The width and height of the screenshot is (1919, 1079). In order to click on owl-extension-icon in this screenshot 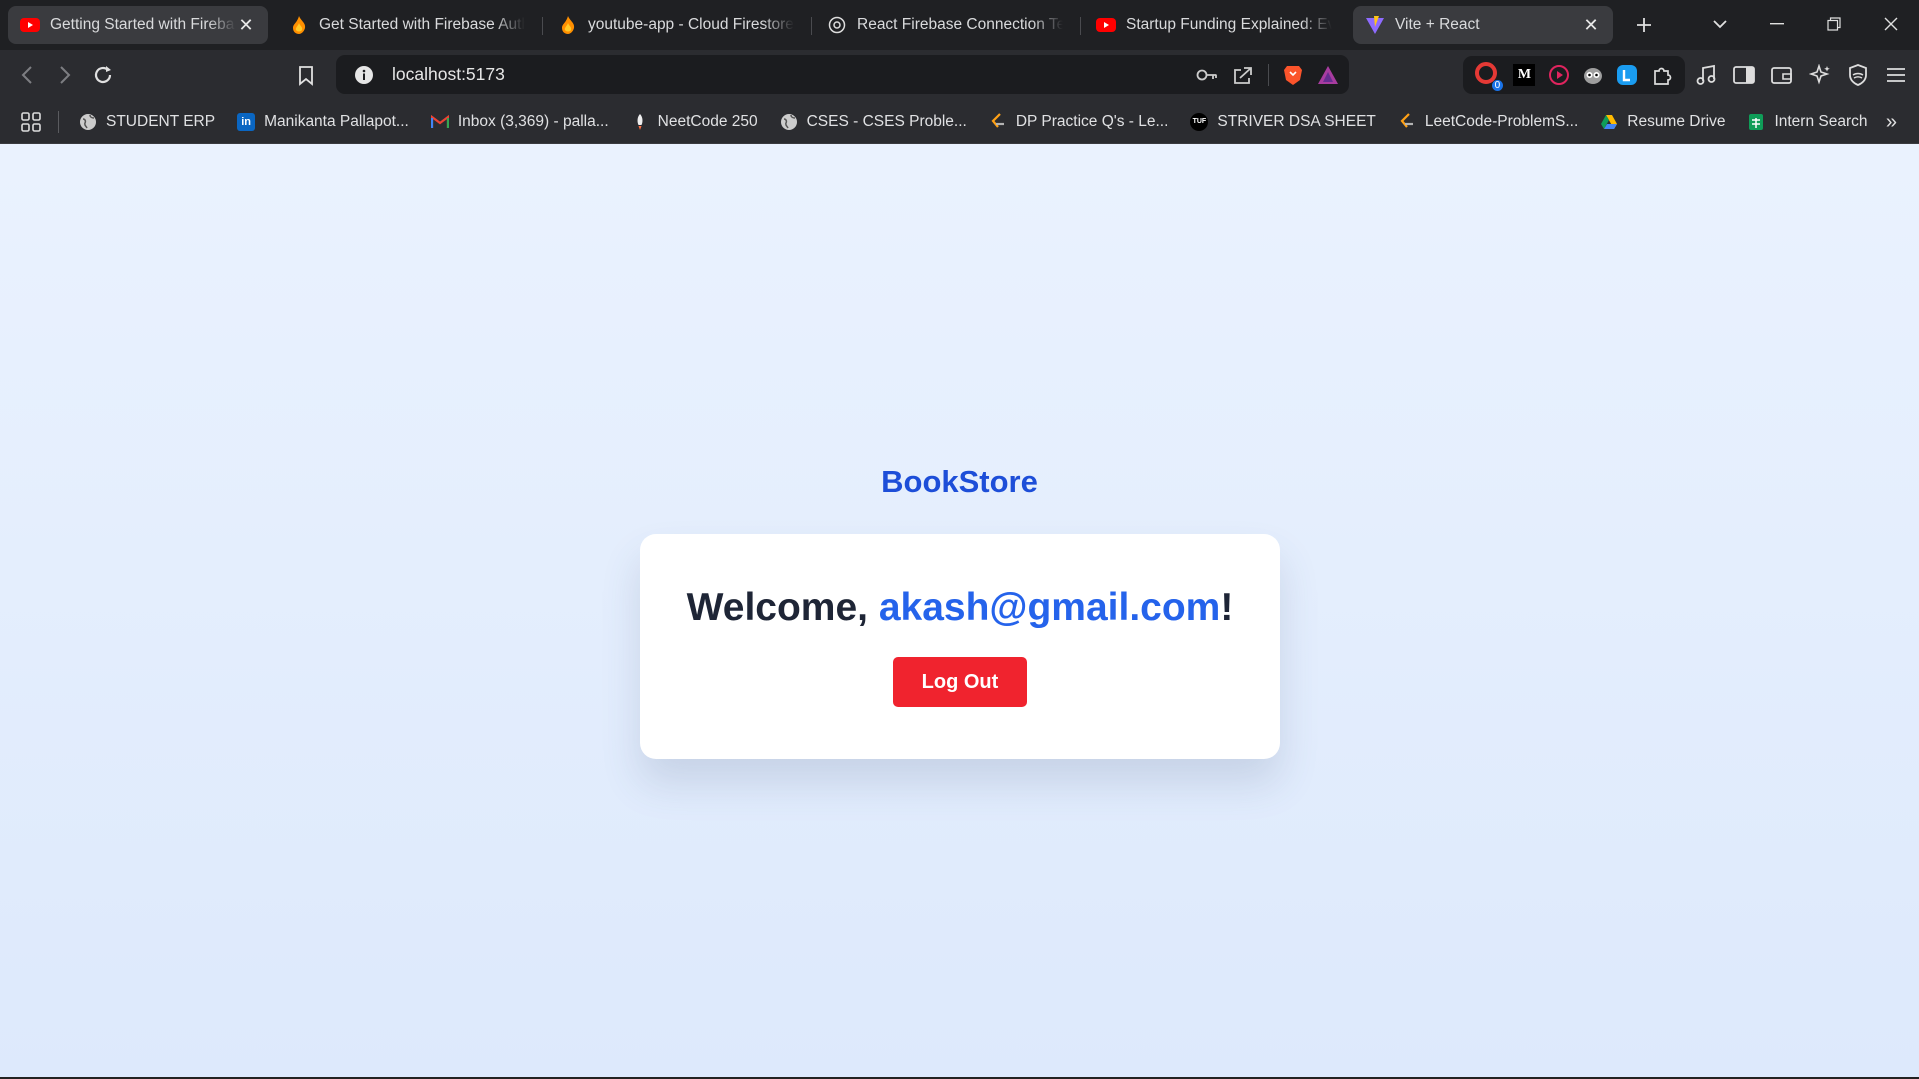, I will do `click(1593, 75)`.